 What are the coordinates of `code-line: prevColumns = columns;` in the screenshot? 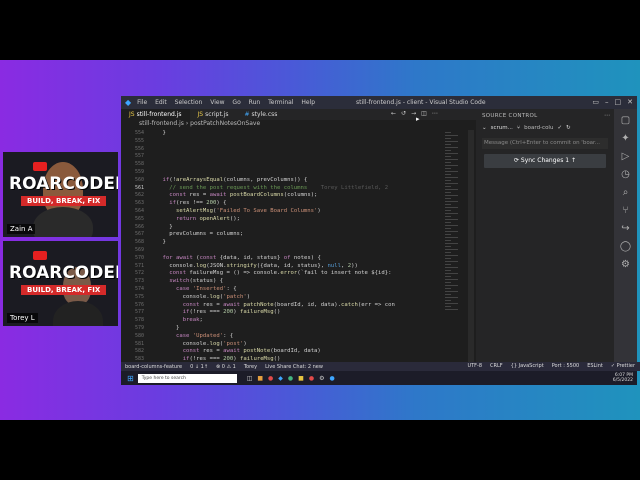 It's located at (295, 235).